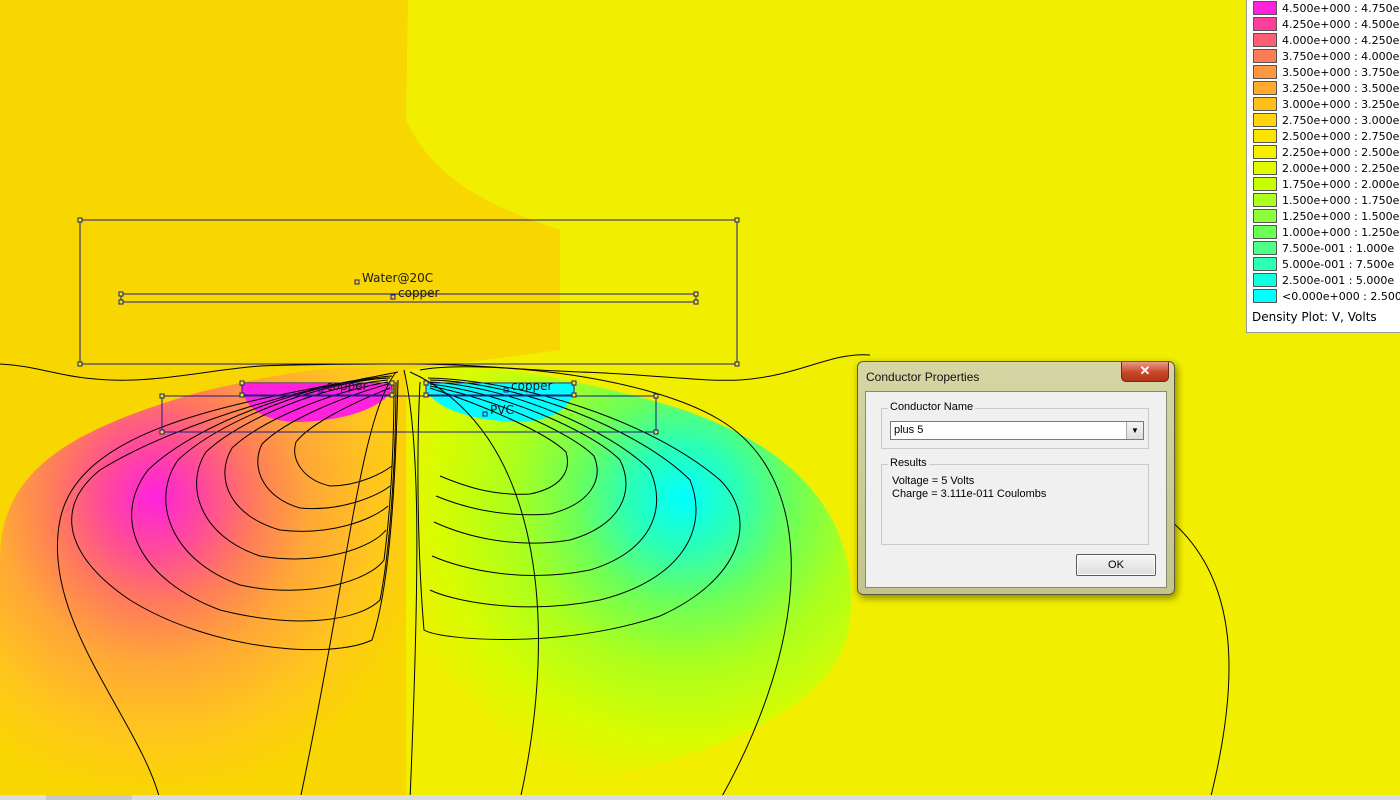 This screenshot has height=800, width=1400. Describe the element at coordinates (1341, 136) in the screenshot. I see `legend-range-label: 2.500e+000 : 2.750e` at that location.